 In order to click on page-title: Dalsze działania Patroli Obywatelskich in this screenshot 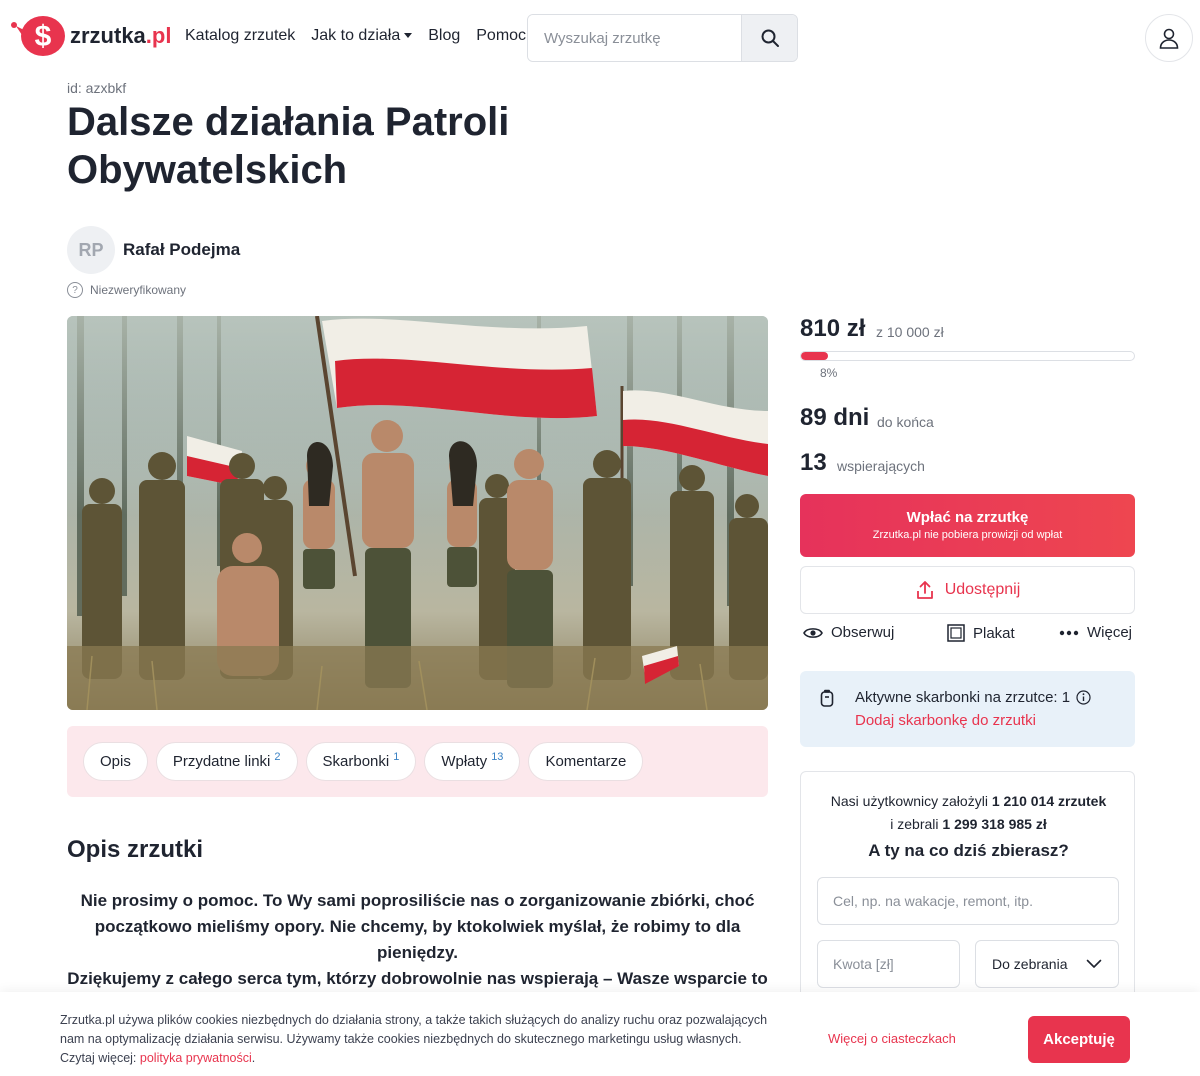, I will do `click(288, 146)`.